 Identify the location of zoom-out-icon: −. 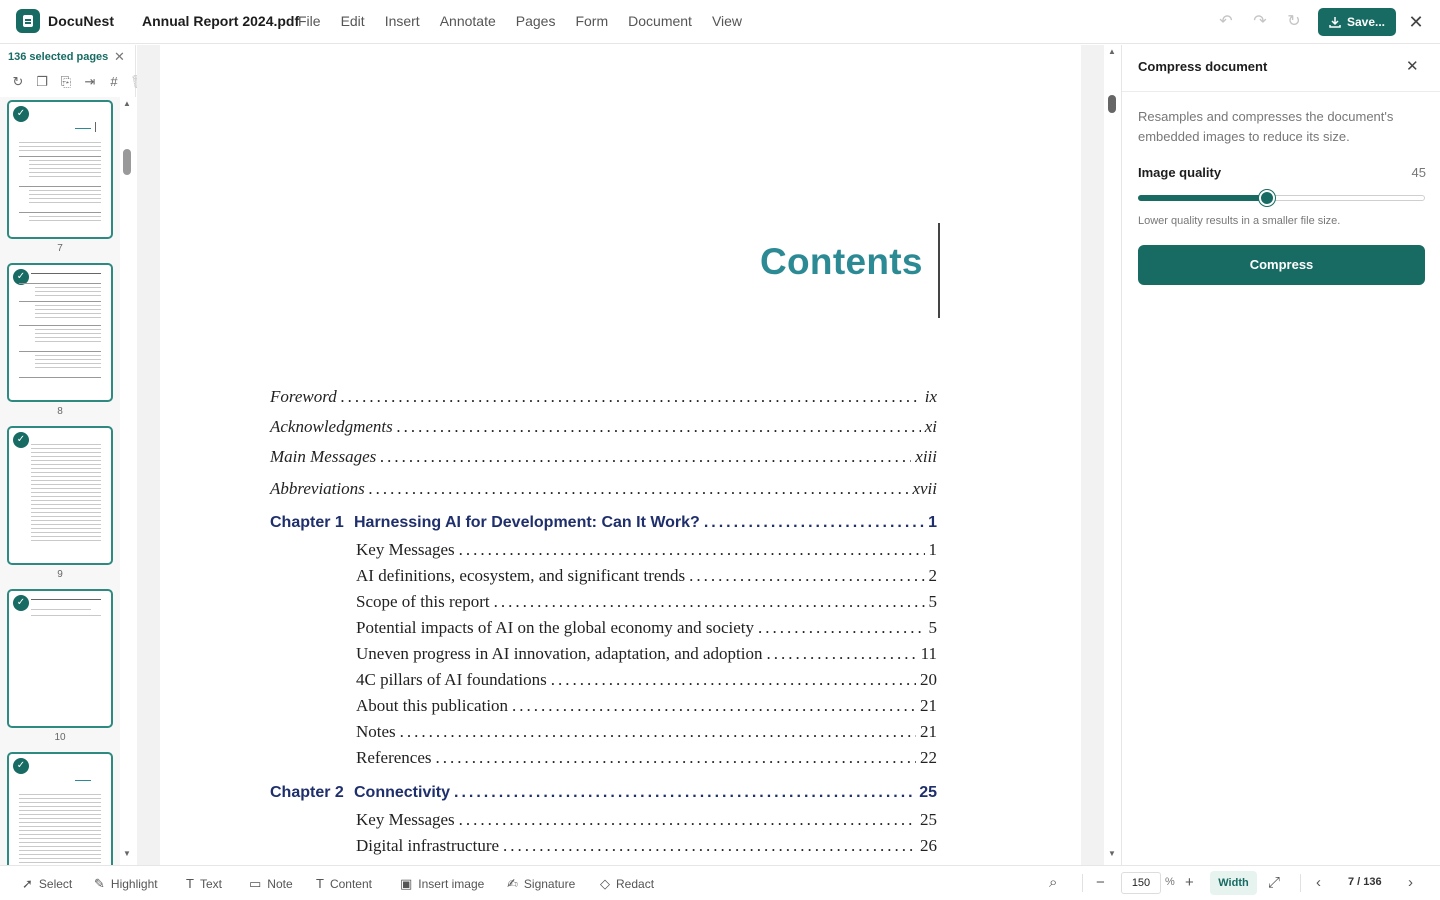
(1100, 882).